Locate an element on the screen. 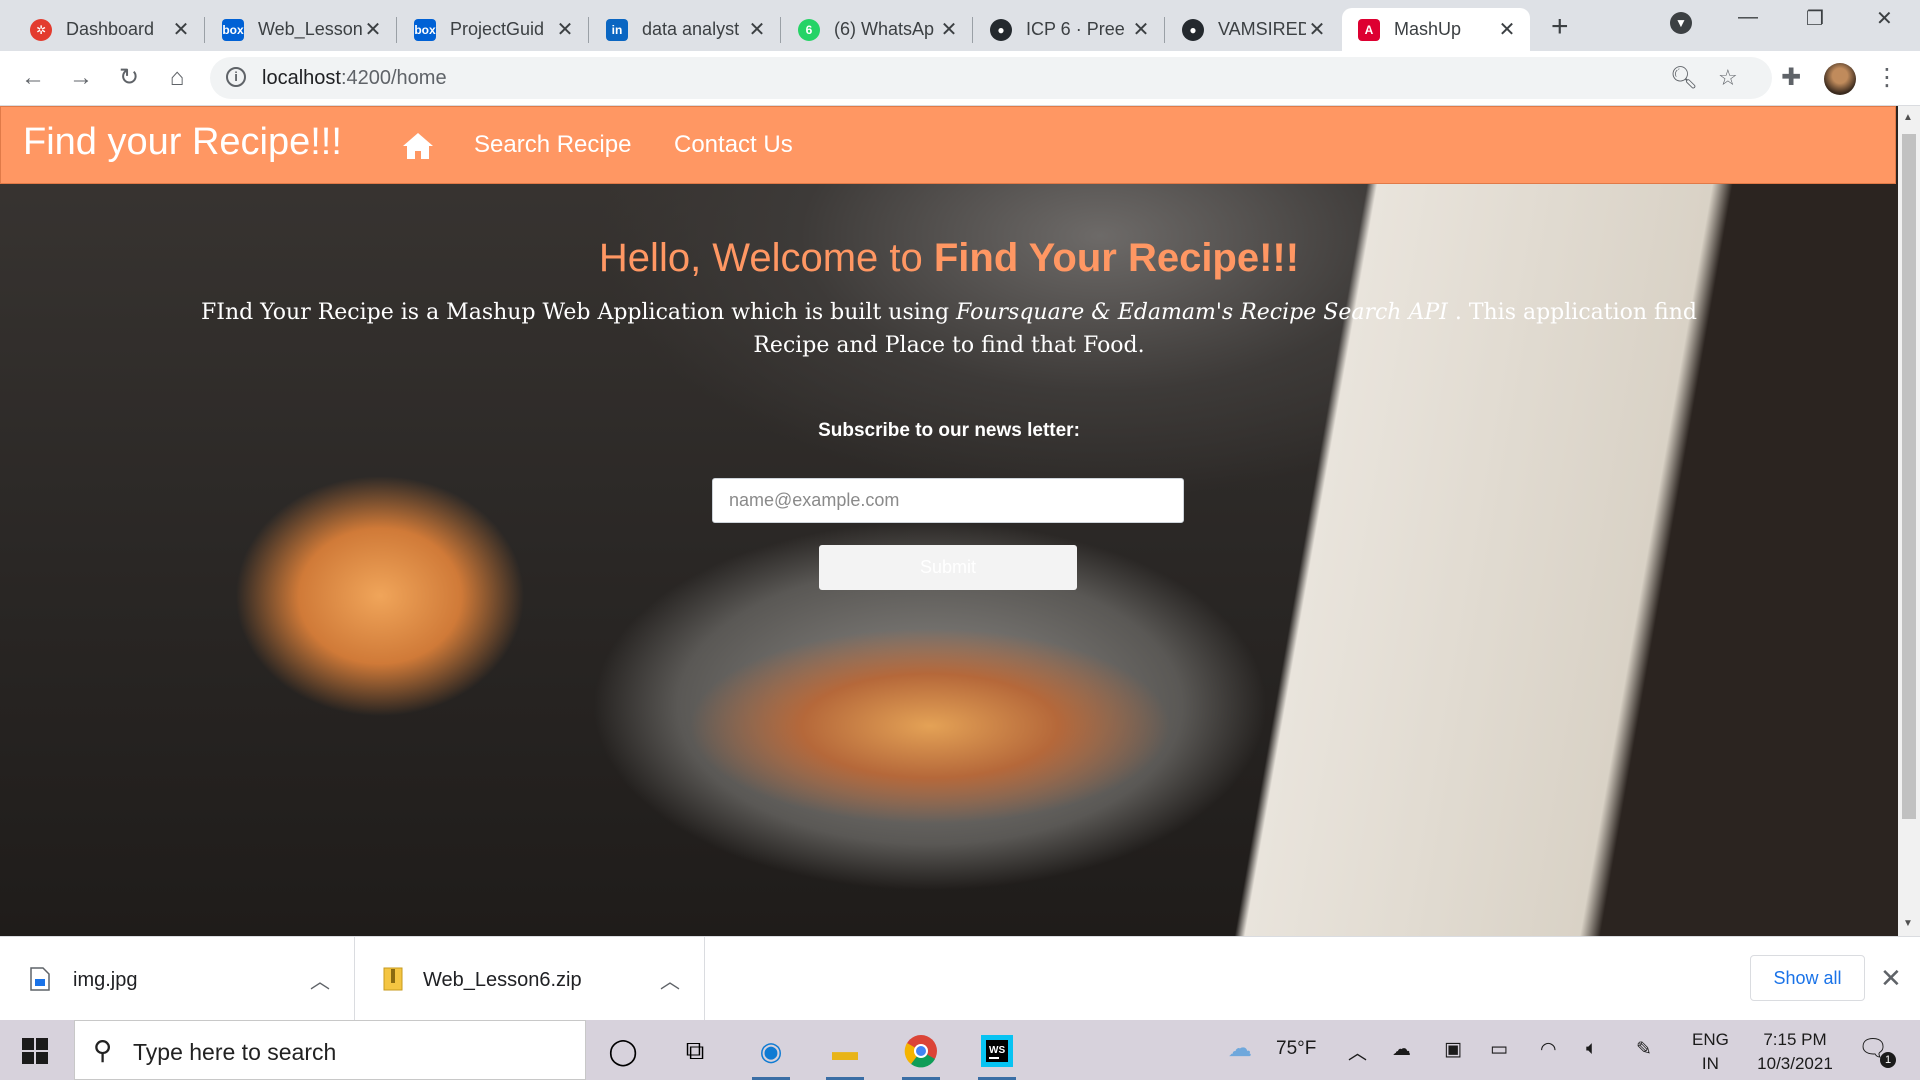 The image size is (1920, 1080). tab-title: data analyst is located at coordinates (691, 29).